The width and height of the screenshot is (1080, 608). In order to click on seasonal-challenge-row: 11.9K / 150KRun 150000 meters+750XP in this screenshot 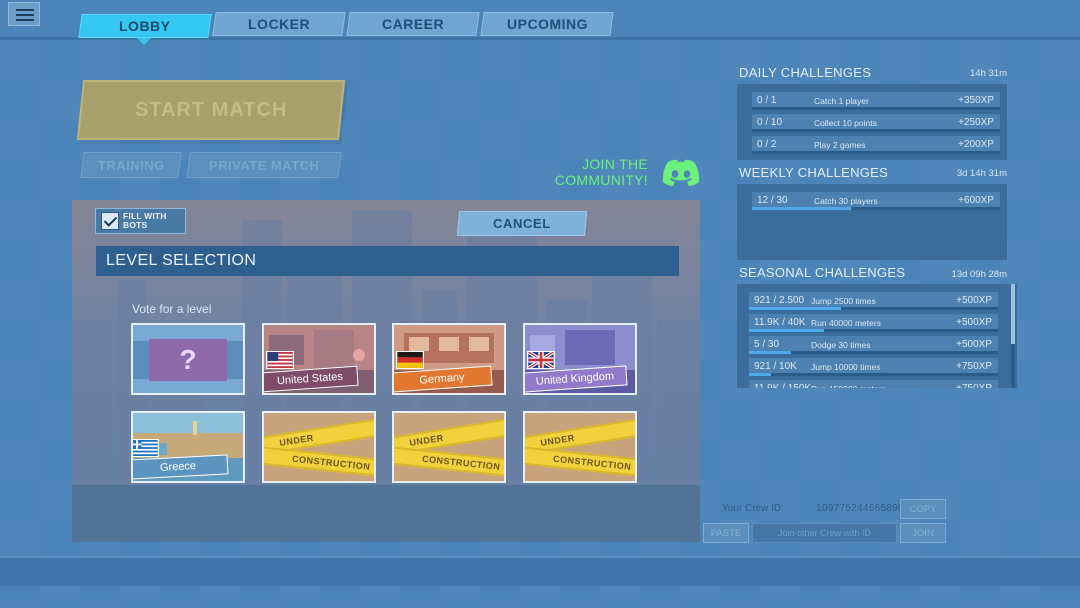, I will do `click(873, 384)`.